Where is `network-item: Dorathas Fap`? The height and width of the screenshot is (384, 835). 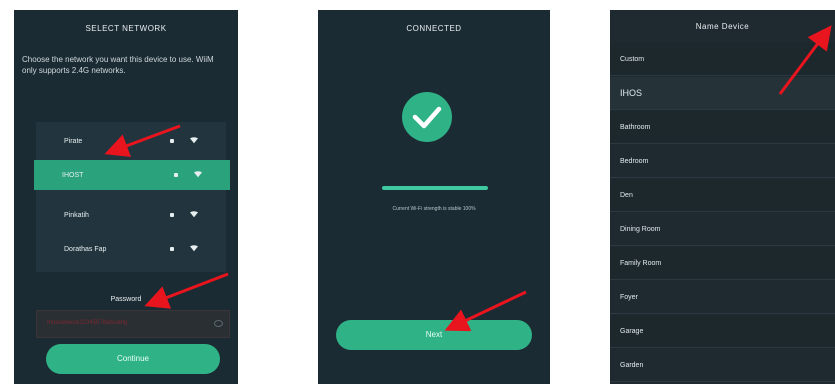 network-item: Dorathas Fap is located at coordinates (131, 249).